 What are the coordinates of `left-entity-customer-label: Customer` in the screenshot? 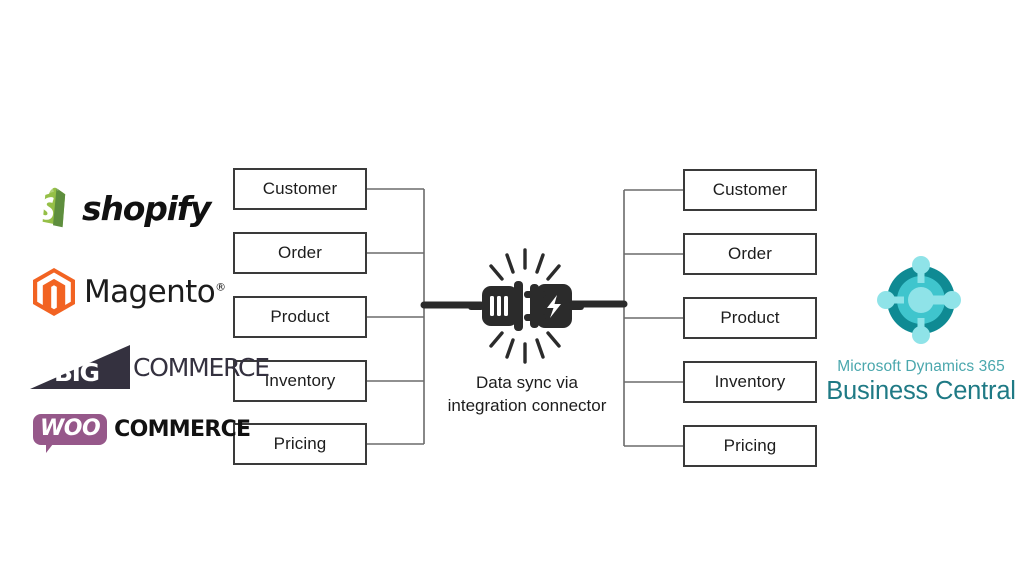 It's located at (300, 188).